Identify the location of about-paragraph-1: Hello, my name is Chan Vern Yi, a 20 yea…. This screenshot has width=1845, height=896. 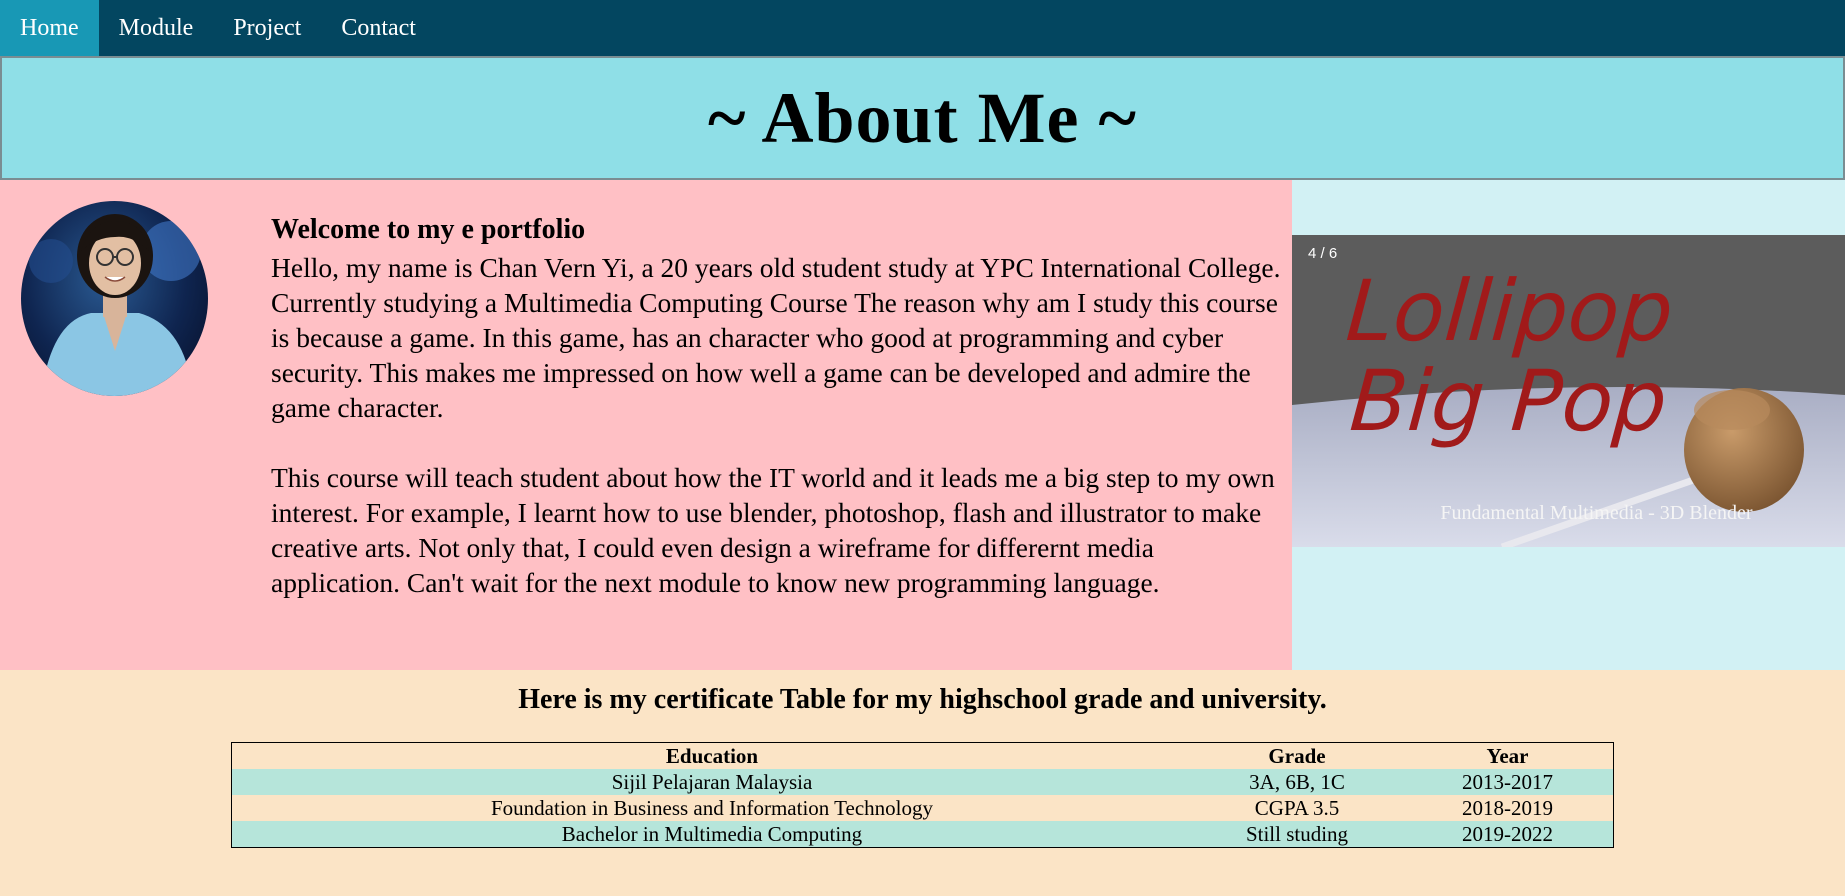
(776, 337).